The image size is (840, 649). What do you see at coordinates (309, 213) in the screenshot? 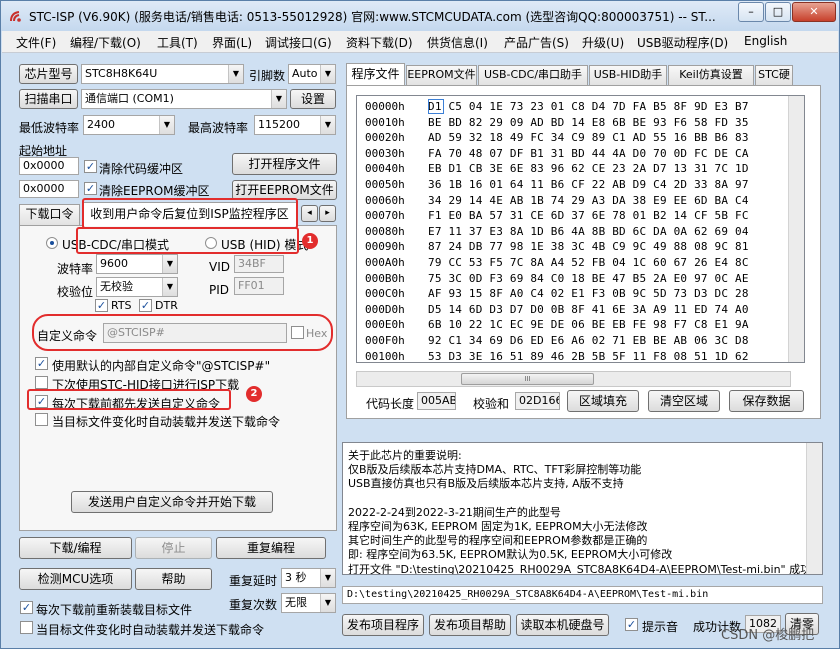
I see `tab-scroll-left-button: ◂` at bounding box center [309, 213].